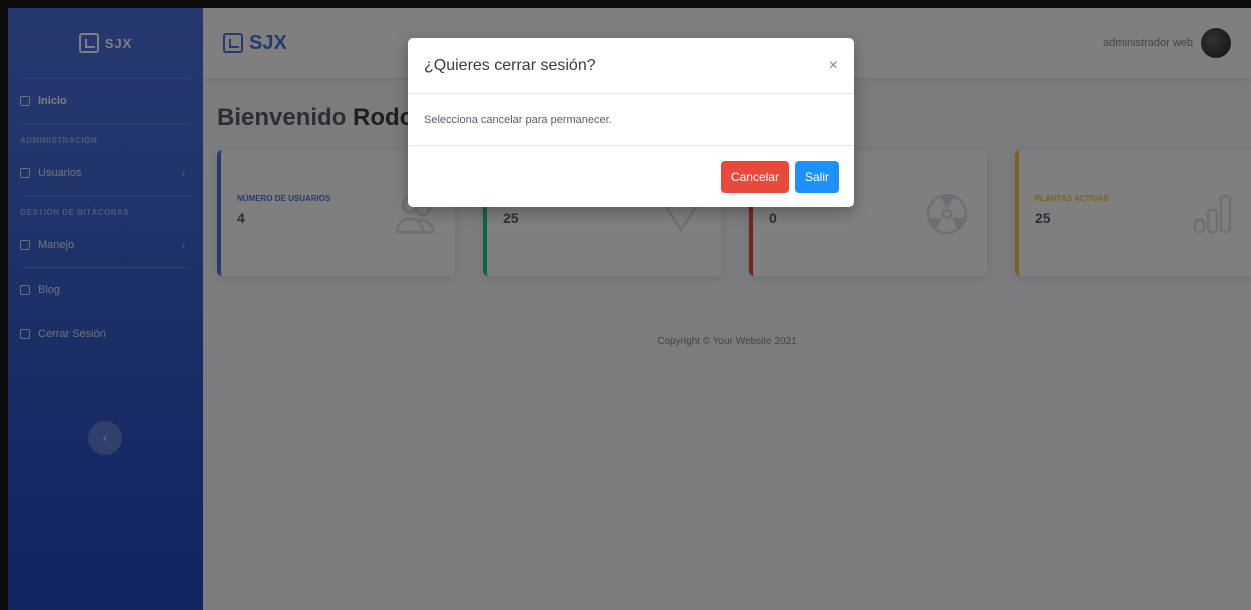 The image size is (1251, 610). I want to click on modal-title: ¿Quieres cerrar sesión?, so click(510, 65).